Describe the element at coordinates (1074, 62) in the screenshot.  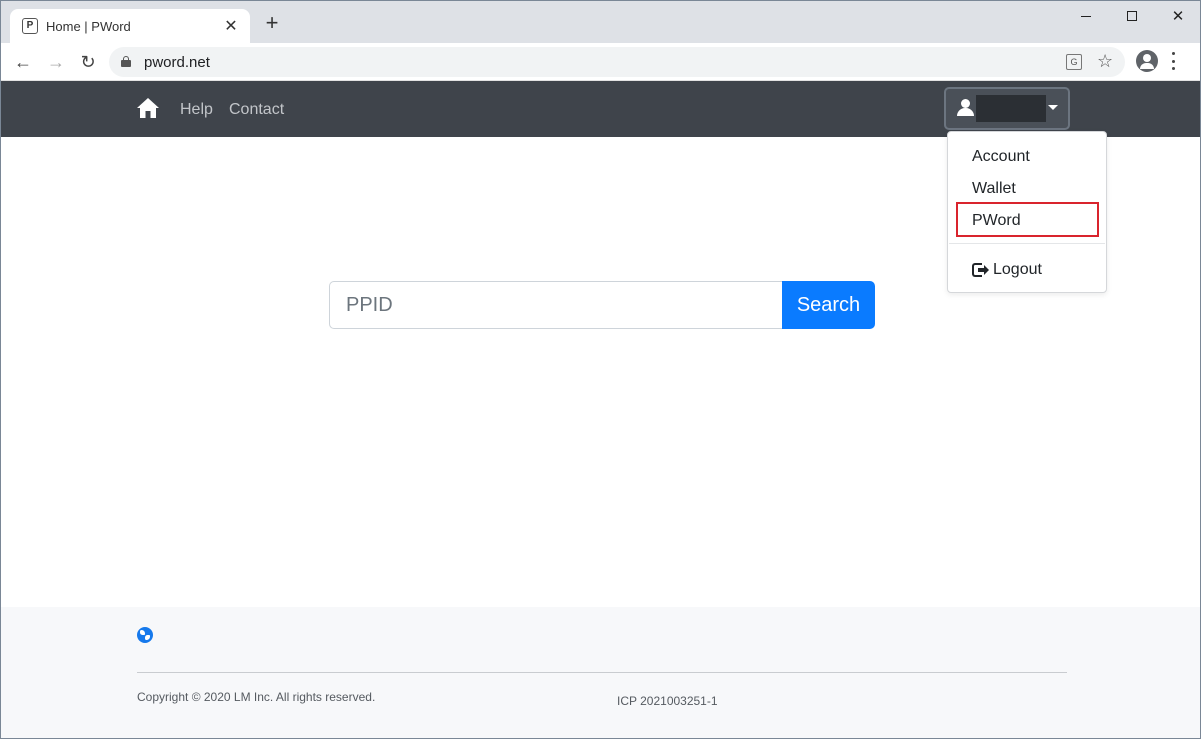
I see `translate-icon: G` at that location.